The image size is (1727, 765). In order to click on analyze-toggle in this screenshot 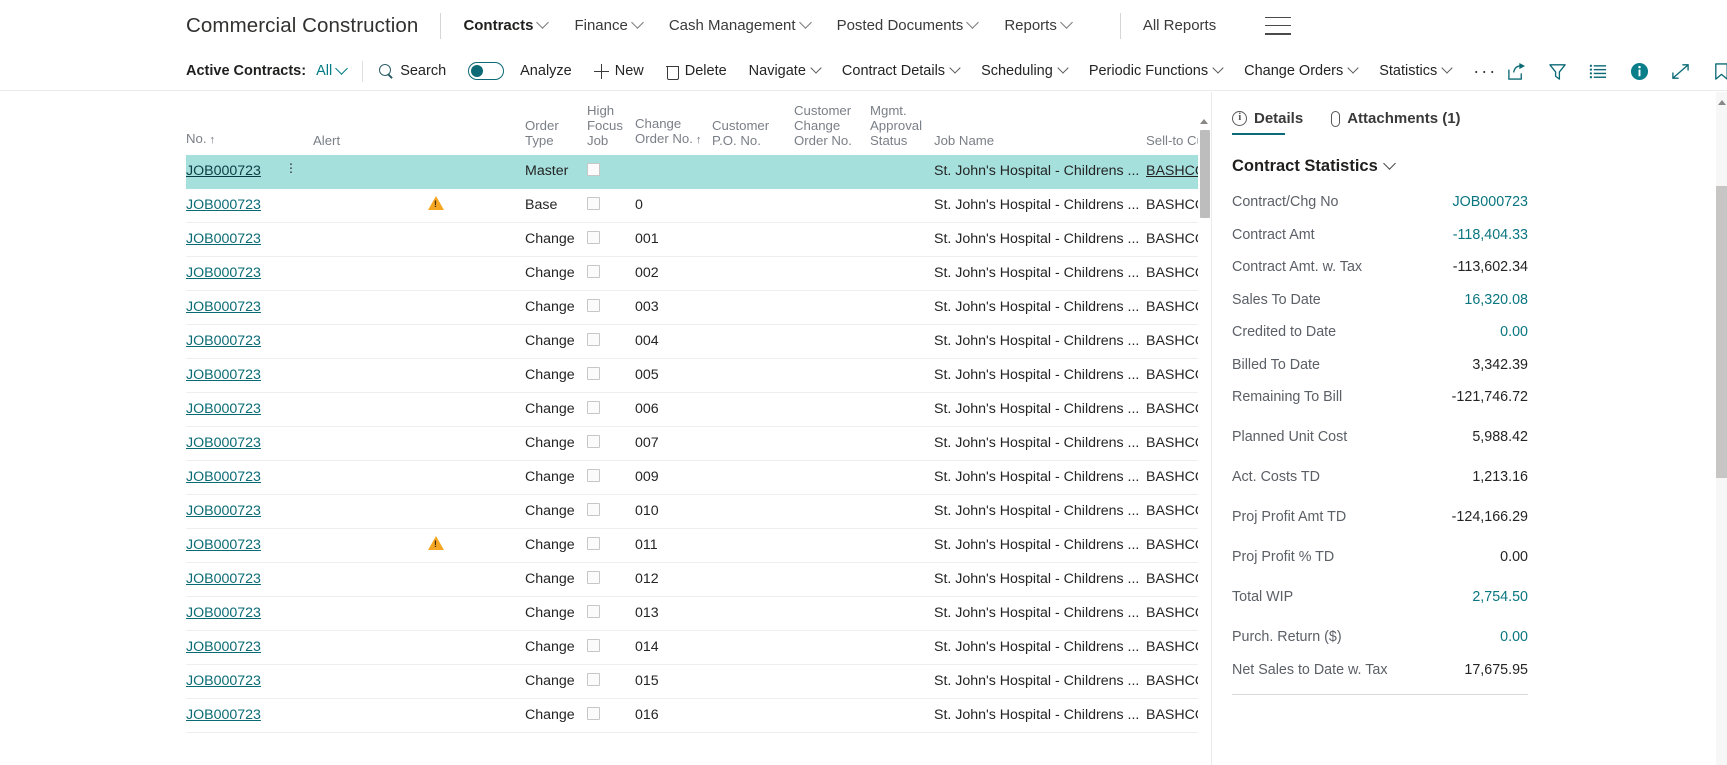, I will do `click(486, 71)`.